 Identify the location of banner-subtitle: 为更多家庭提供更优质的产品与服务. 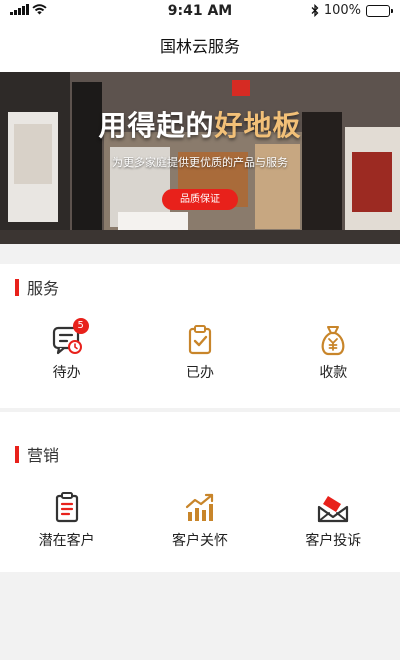
(200, 162).